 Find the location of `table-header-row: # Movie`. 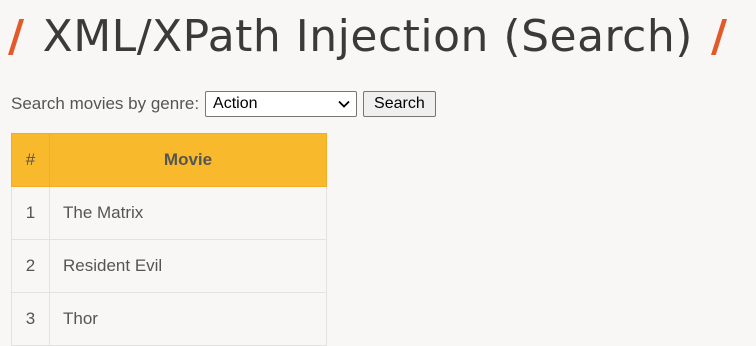

table-header-row: # Movie is located at coordinates (169, 160).